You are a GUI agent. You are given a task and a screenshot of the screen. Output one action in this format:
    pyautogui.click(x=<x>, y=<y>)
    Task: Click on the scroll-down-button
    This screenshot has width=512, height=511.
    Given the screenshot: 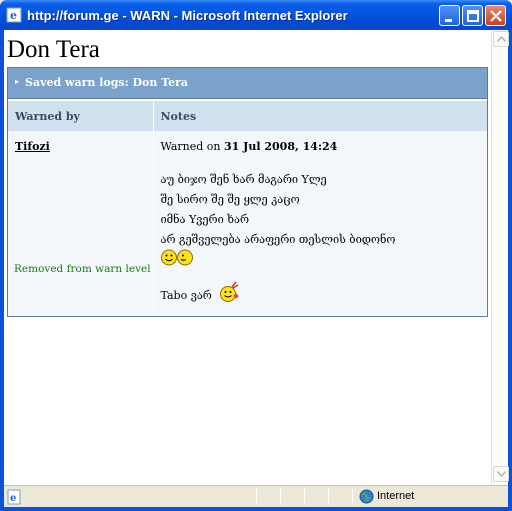 What is the action you would take?
    pyautogui.click(x=501, y=474)
    